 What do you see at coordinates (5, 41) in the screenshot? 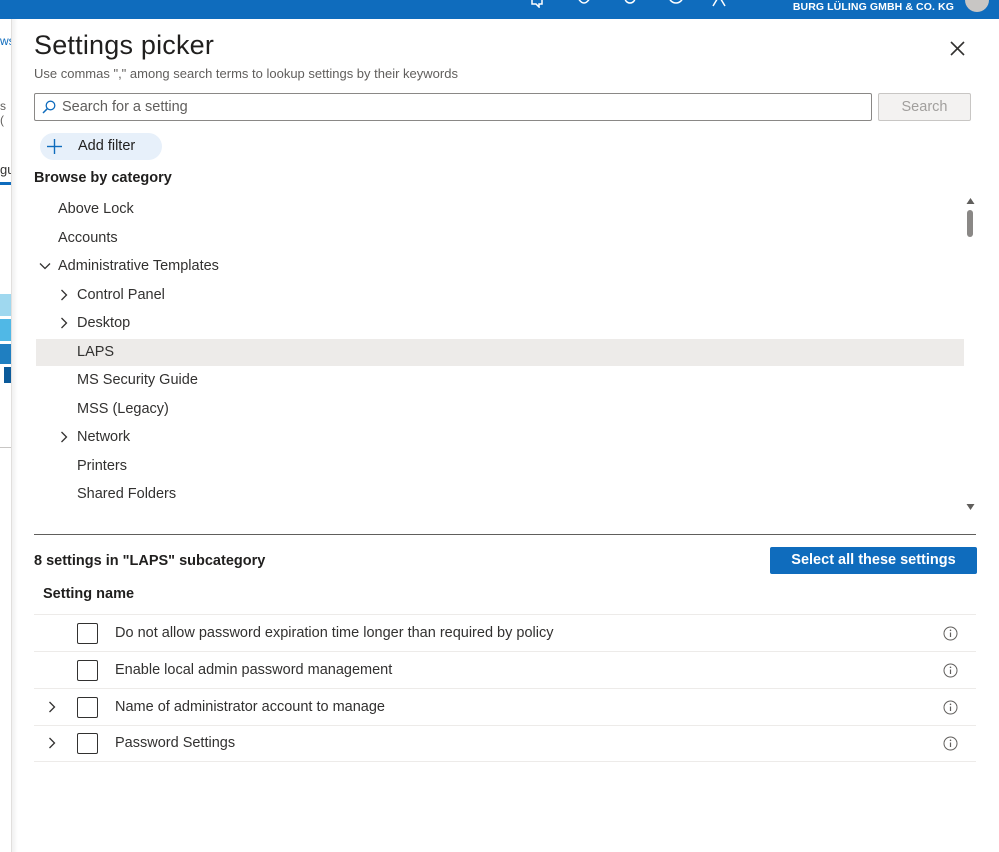
I see `background-link-fragment: ws` at bounding box center [5, 41].